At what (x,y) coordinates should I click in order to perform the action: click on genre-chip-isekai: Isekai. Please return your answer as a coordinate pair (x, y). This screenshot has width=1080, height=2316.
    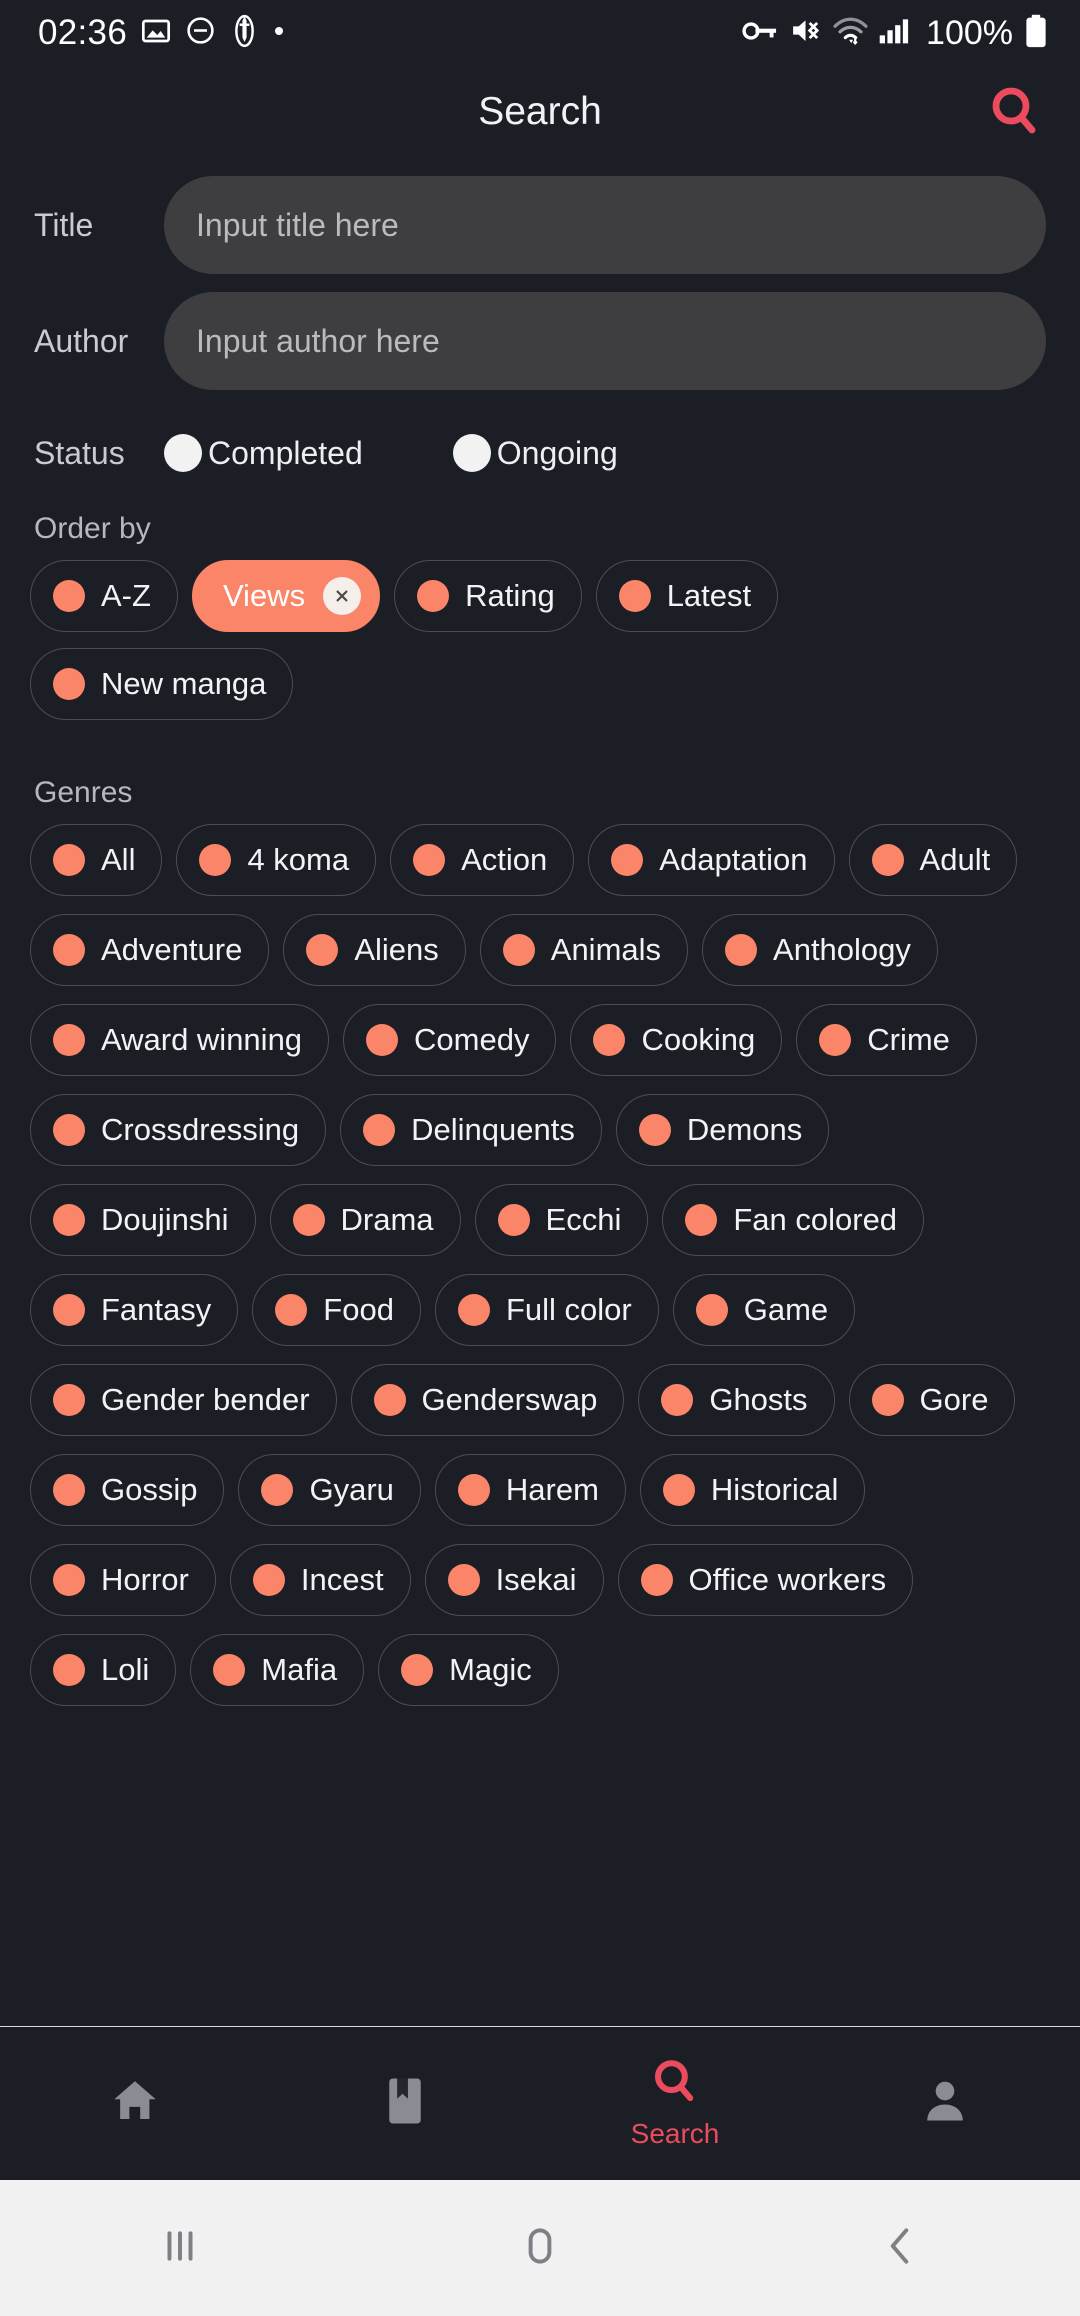
    Looking at the image, I should click on (514, 1580).